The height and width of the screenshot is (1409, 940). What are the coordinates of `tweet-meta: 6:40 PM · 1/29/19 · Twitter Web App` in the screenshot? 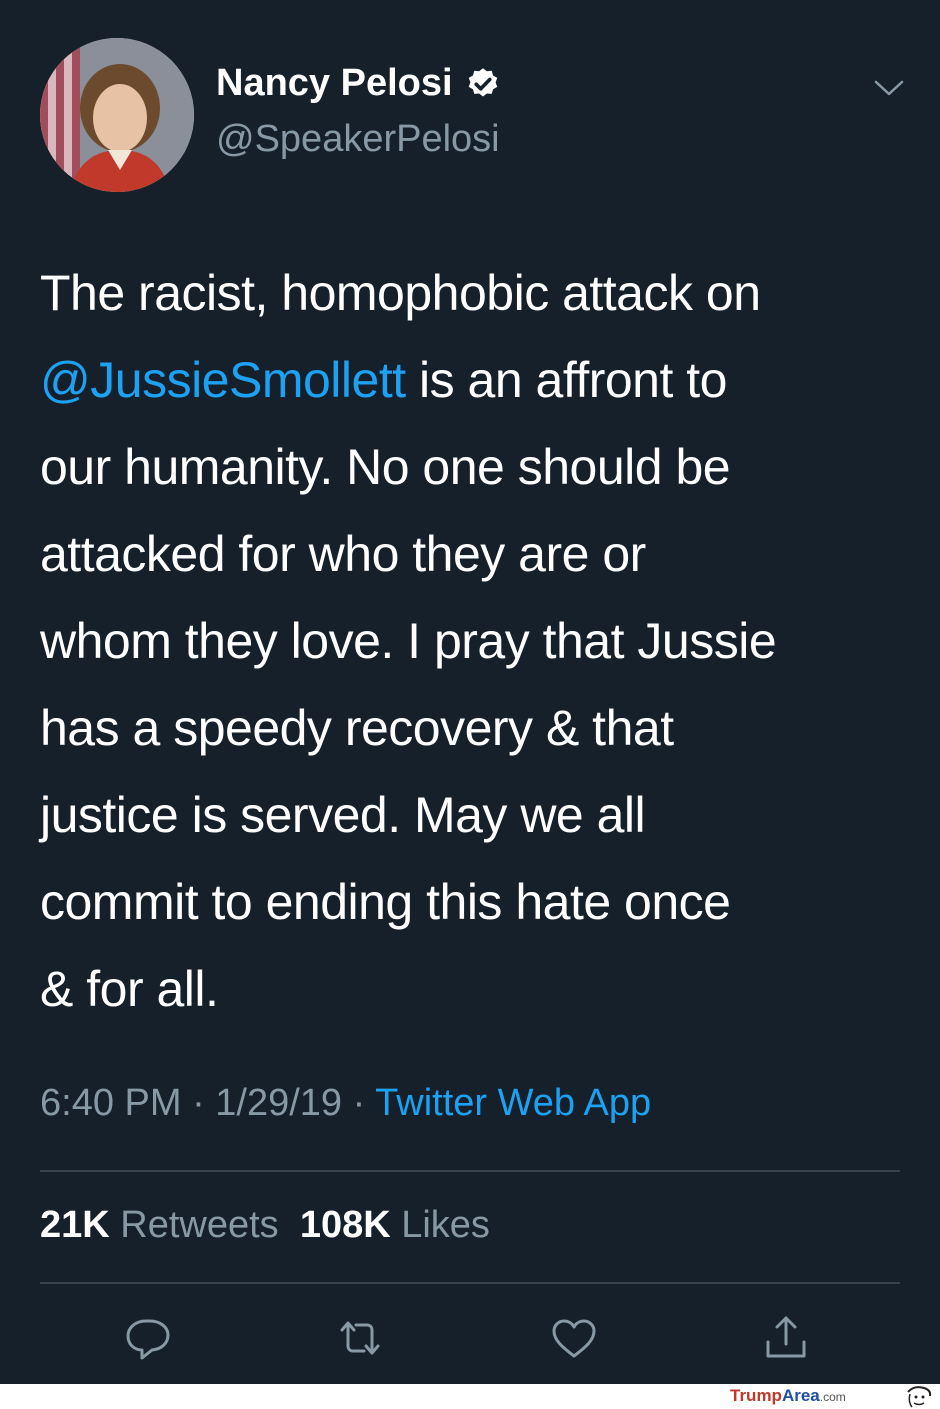 It's located at (345, 1103).